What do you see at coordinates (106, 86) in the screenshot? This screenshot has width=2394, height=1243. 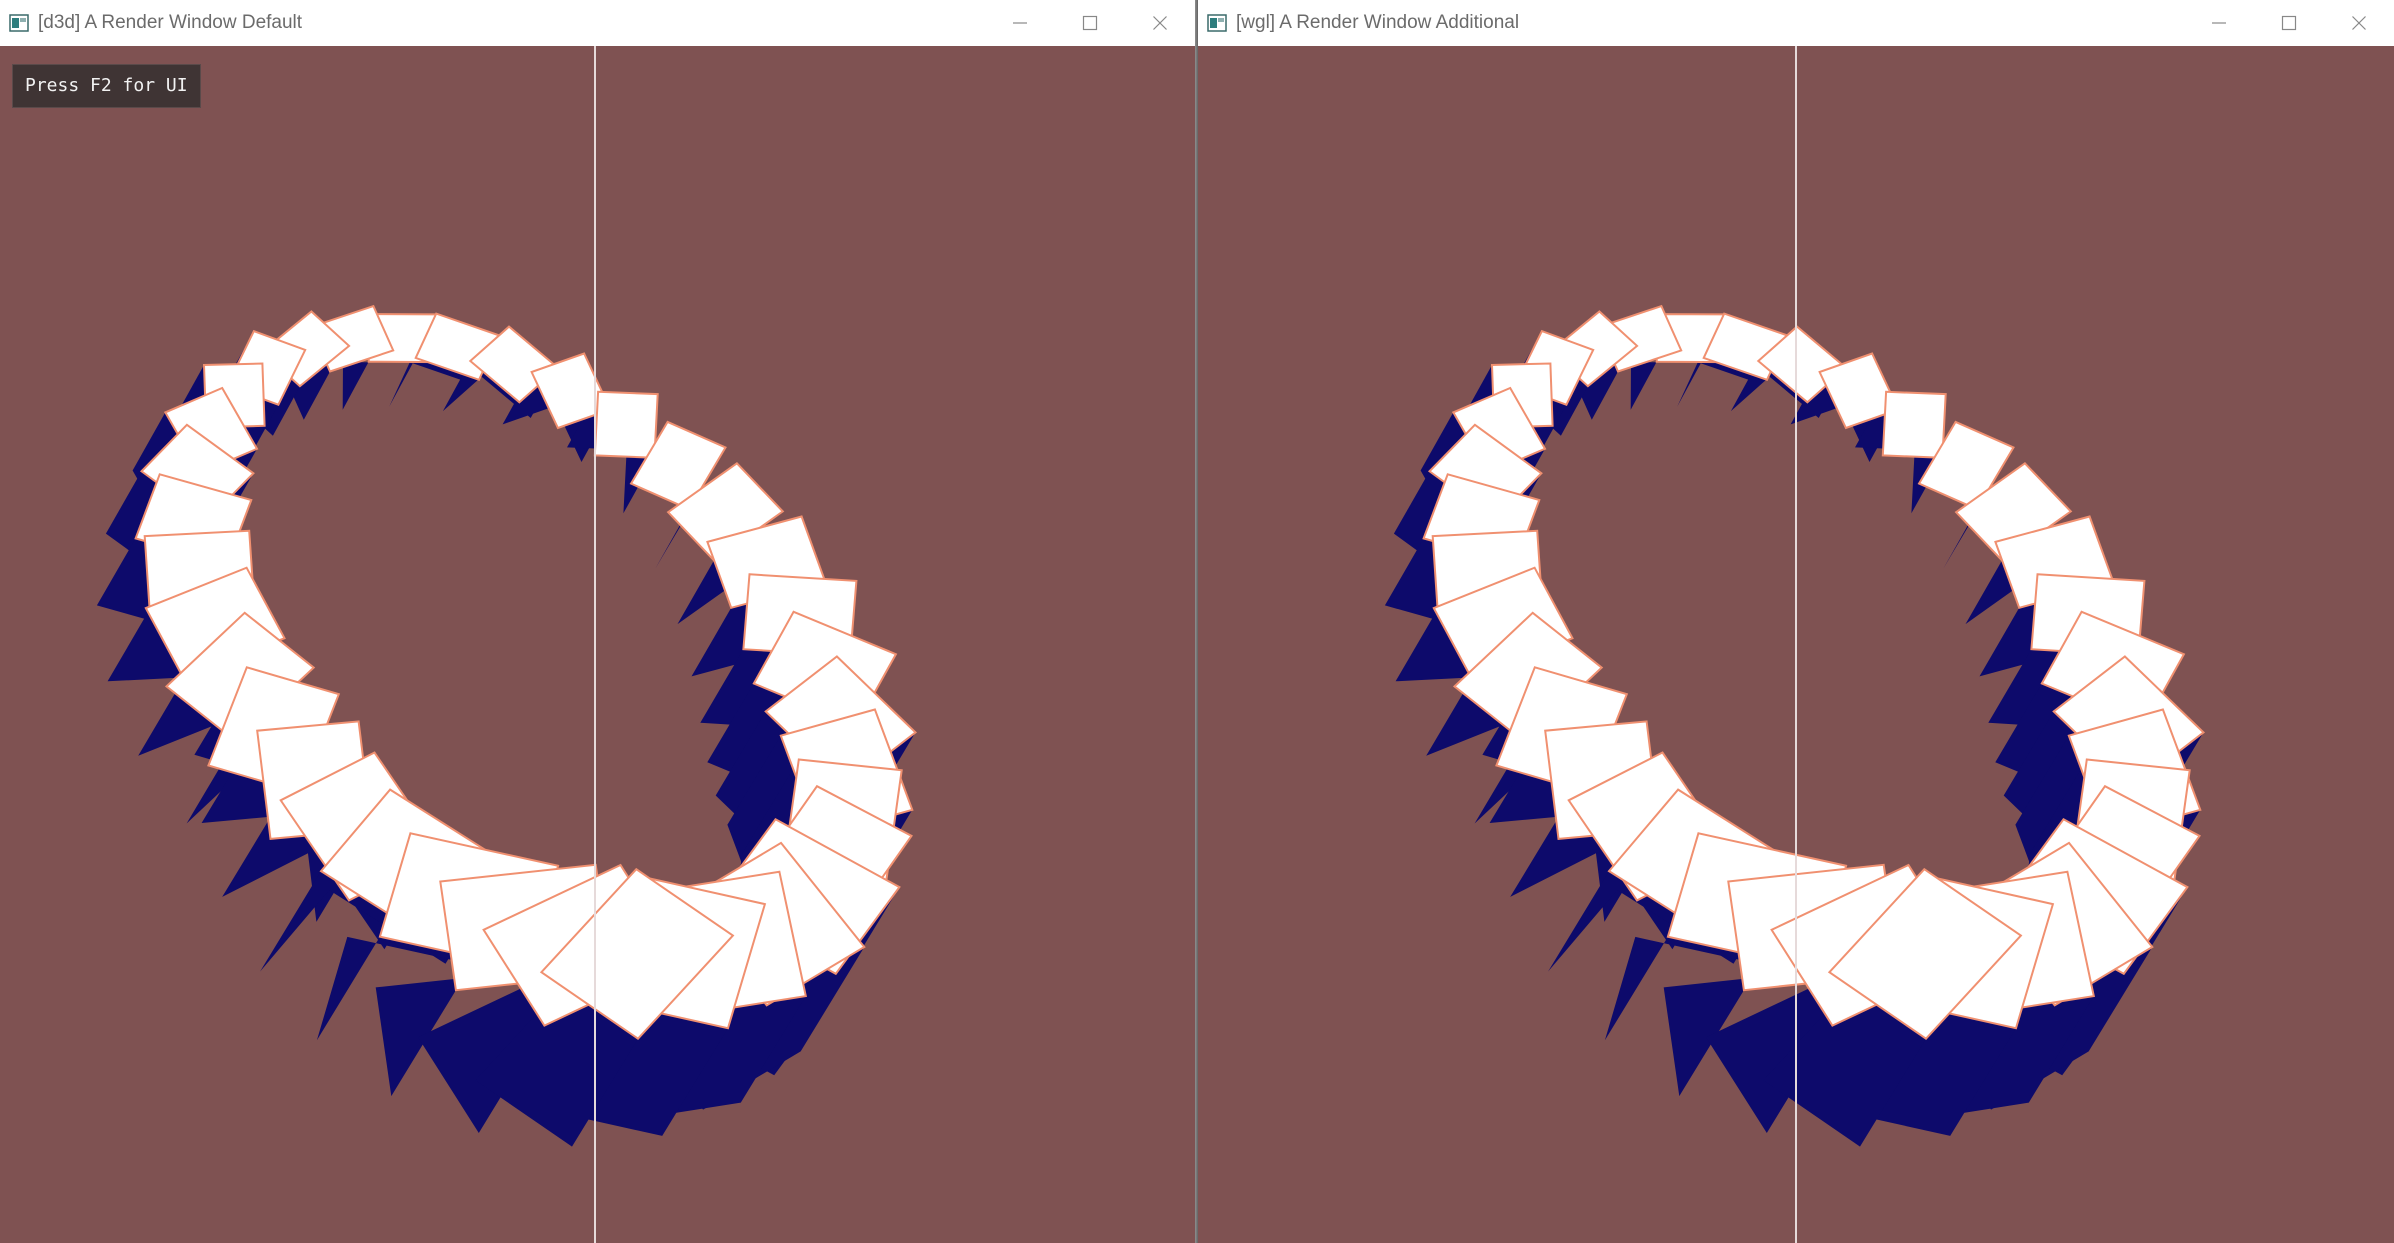 I see `ui-hint-overlay: Press F2 for UI` at bounding box center [106, 86].